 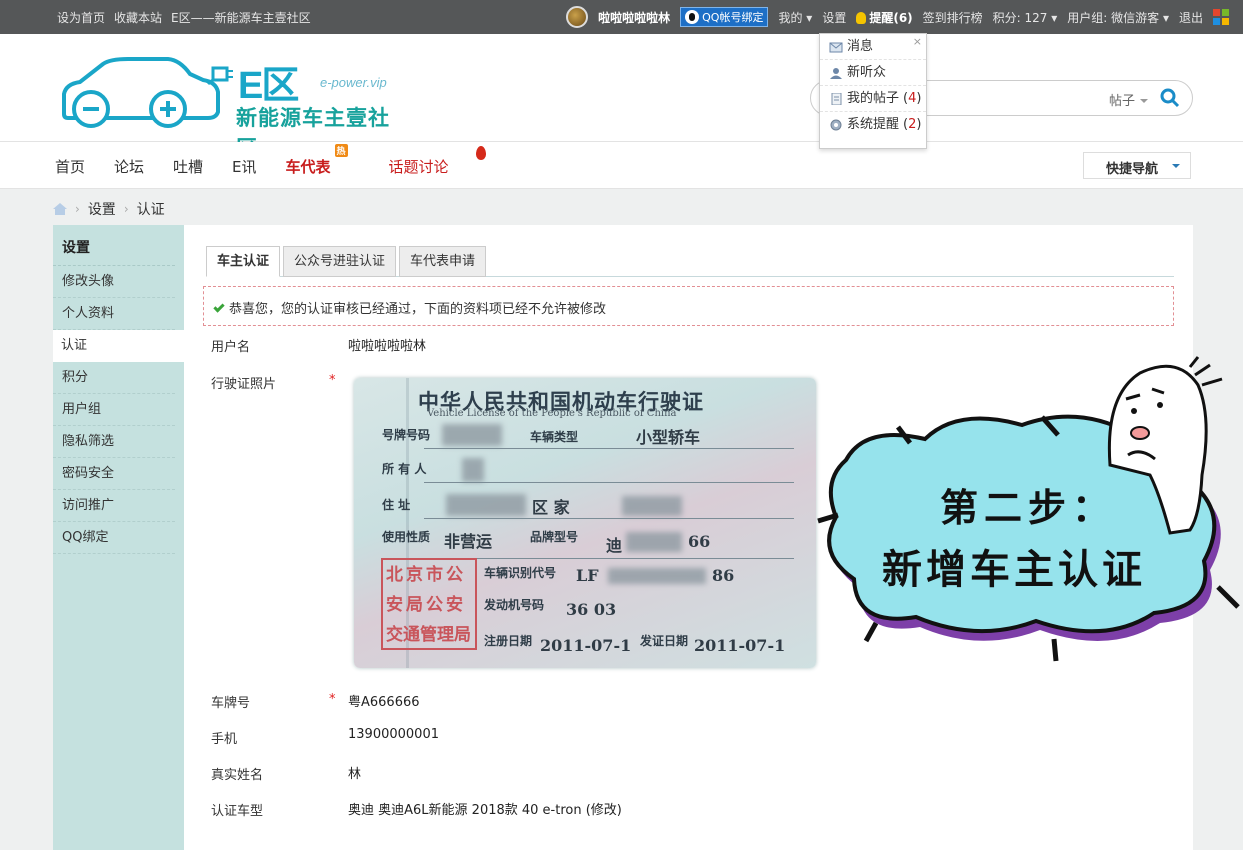 What do you see at coordinates (1118, 17) in the screenshot?
I see `usergroup-menu: 用户组: 微信游客 ▾` at bounding box center [1118, 17].